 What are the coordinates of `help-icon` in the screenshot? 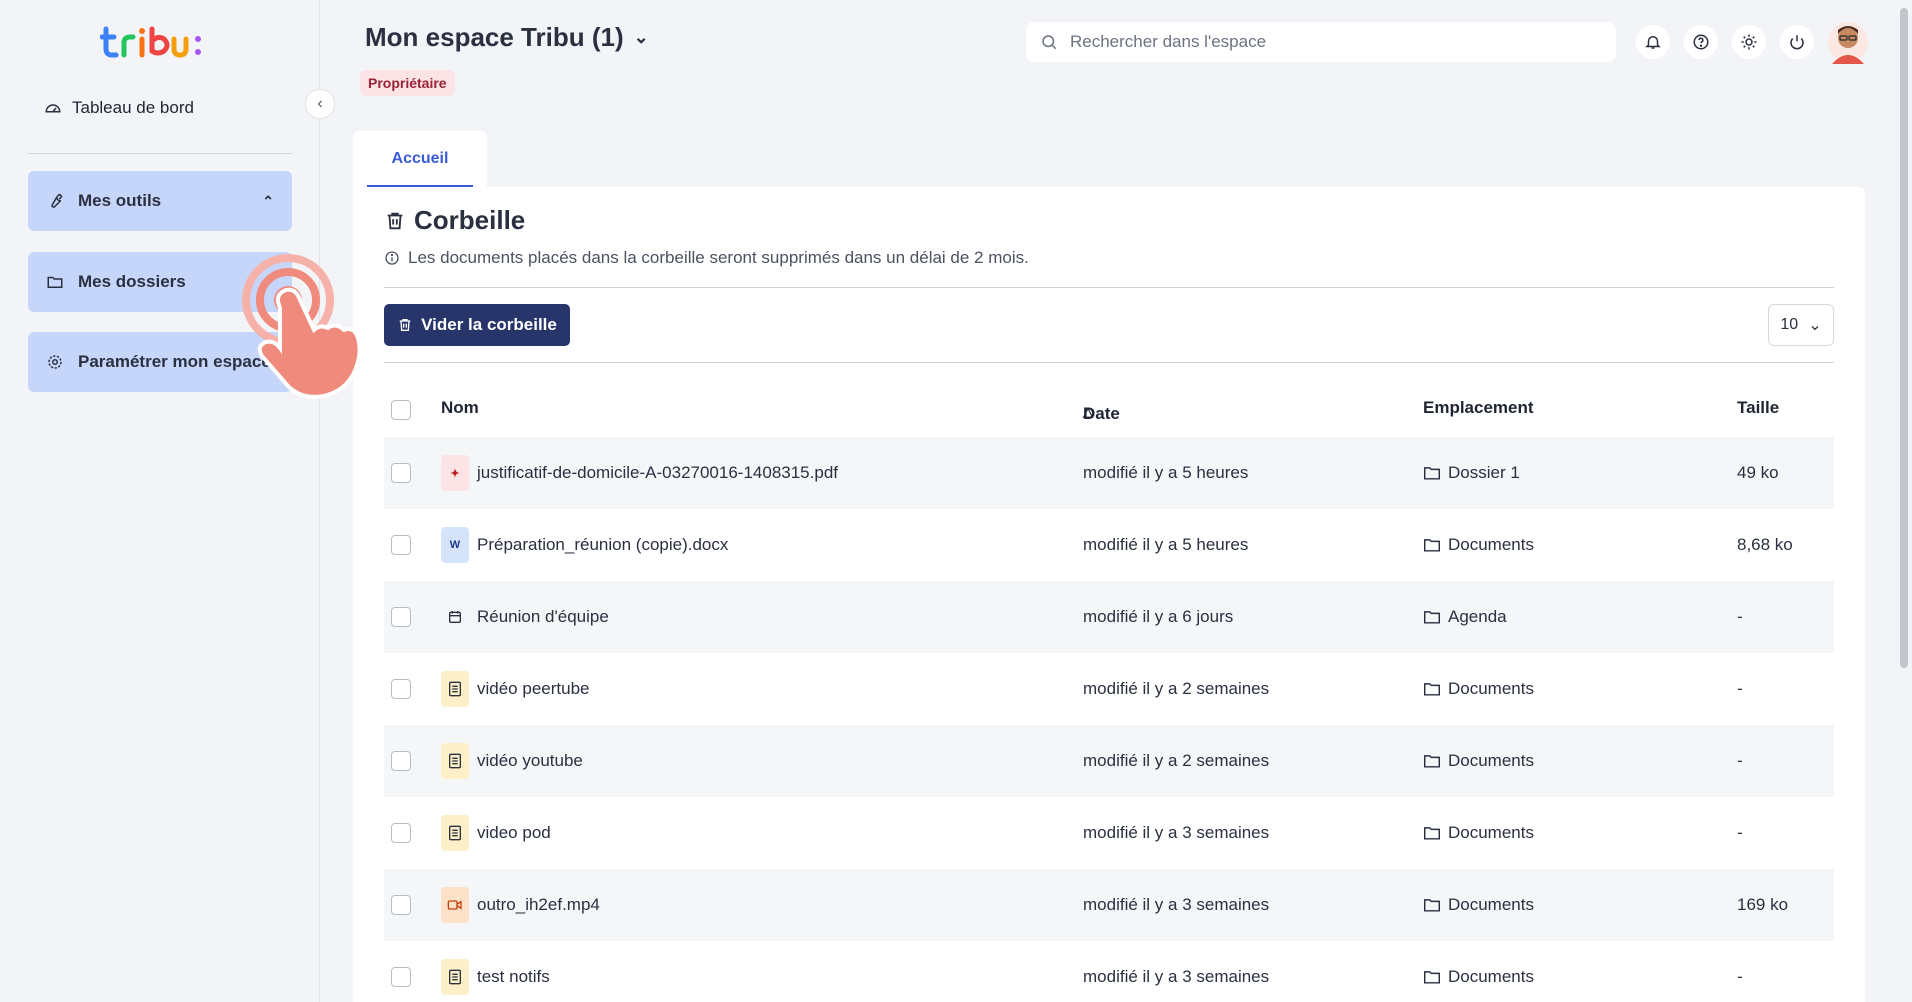 It's located at (1701, 42).